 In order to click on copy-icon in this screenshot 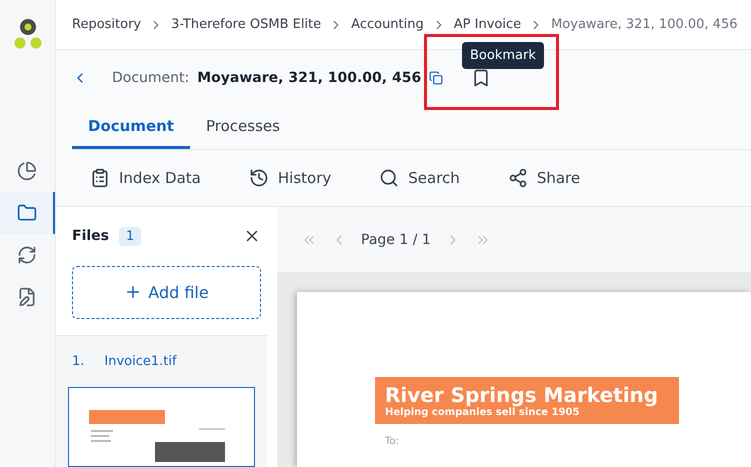, I will do `click(436, 77)`.